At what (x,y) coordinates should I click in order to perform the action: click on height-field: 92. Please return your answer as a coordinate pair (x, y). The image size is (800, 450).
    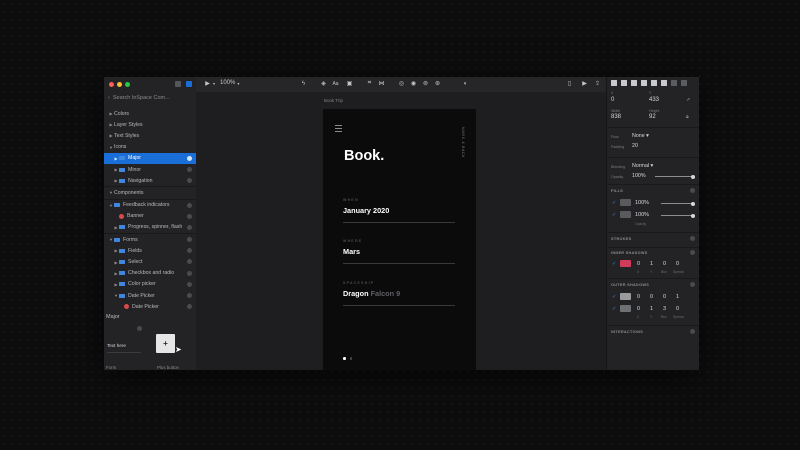
    Looking at the image, I should click on (652, 117).